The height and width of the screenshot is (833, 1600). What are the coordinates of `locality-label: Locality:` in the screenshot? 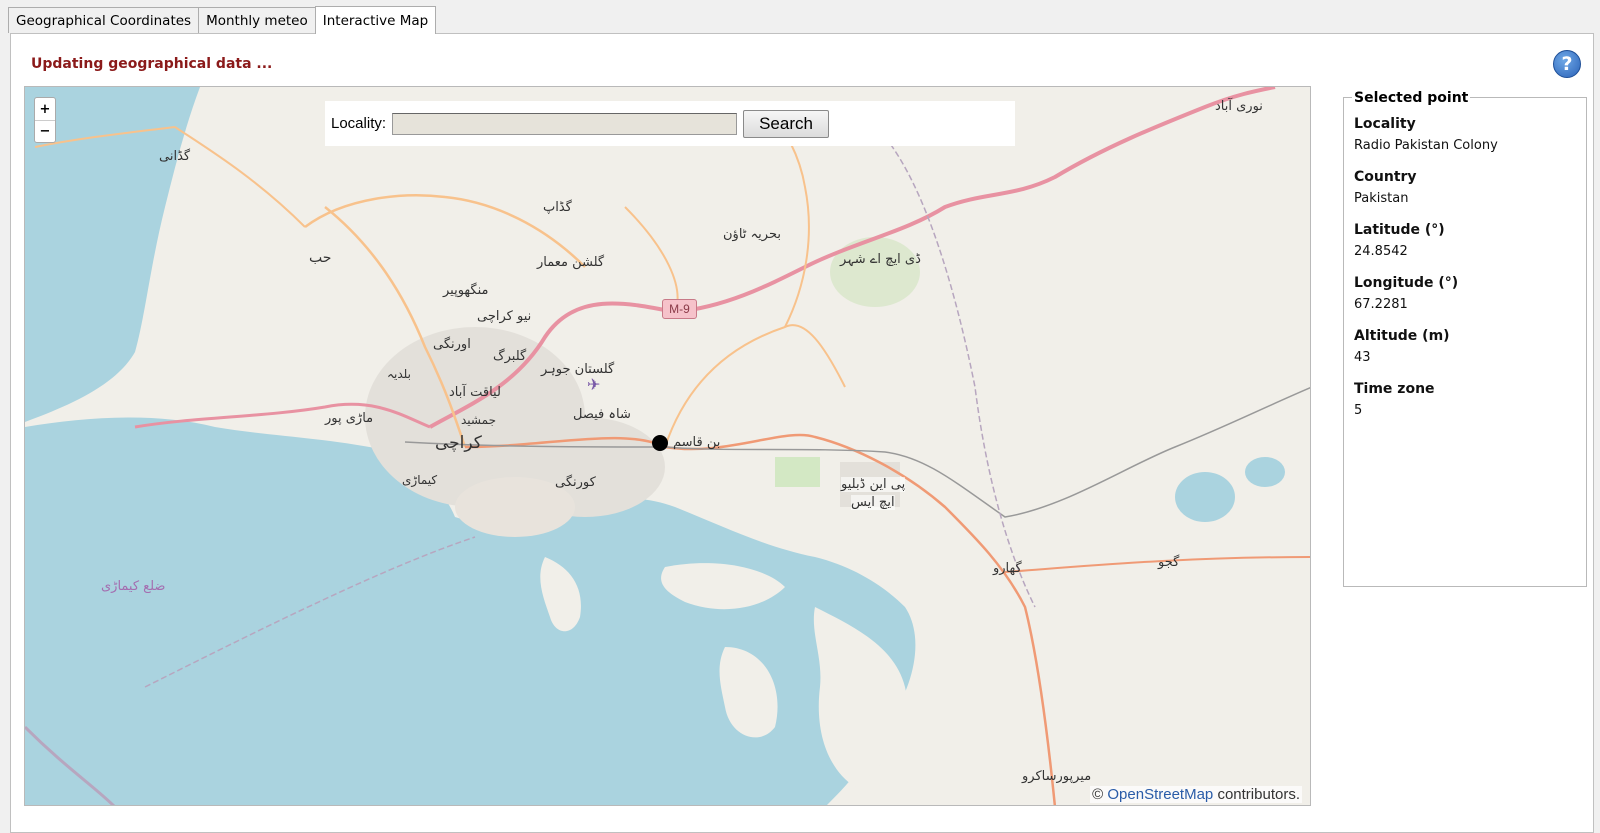 It's located at (359, 123).